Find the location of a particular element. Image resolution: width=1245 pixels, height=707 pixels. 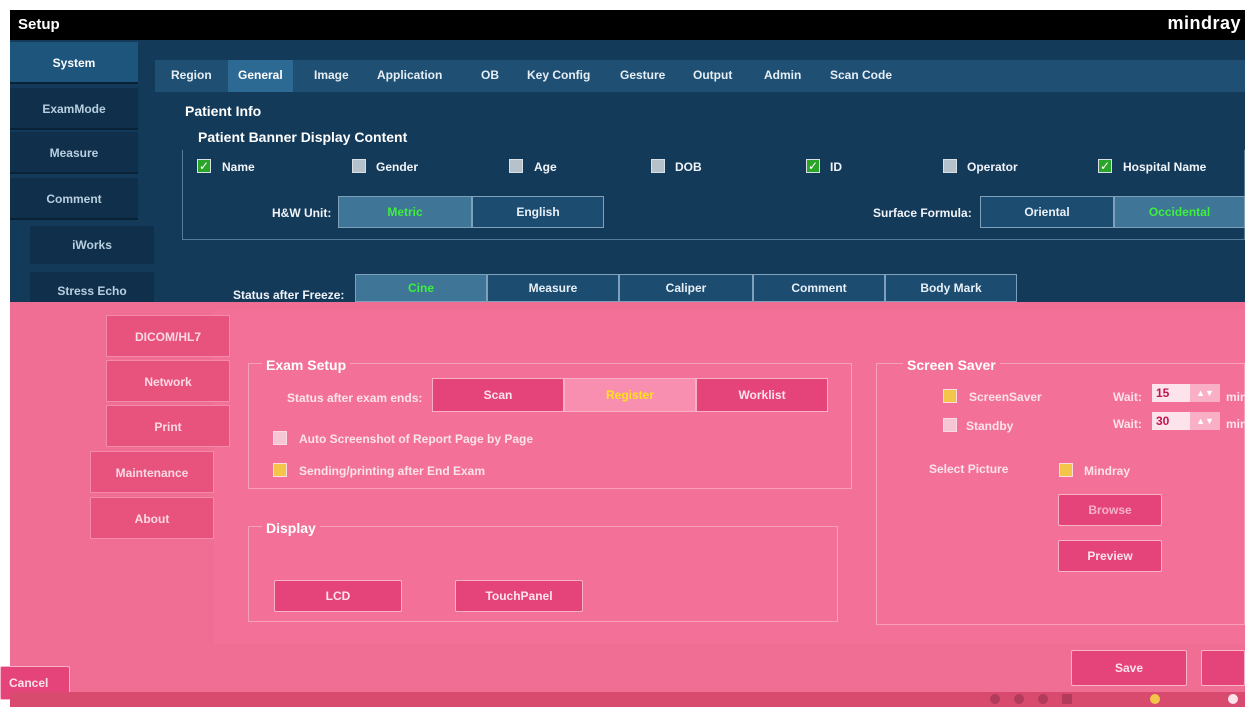

sending-printing-label: Sending/printing after End Exam is located at coordinates (392, 471).